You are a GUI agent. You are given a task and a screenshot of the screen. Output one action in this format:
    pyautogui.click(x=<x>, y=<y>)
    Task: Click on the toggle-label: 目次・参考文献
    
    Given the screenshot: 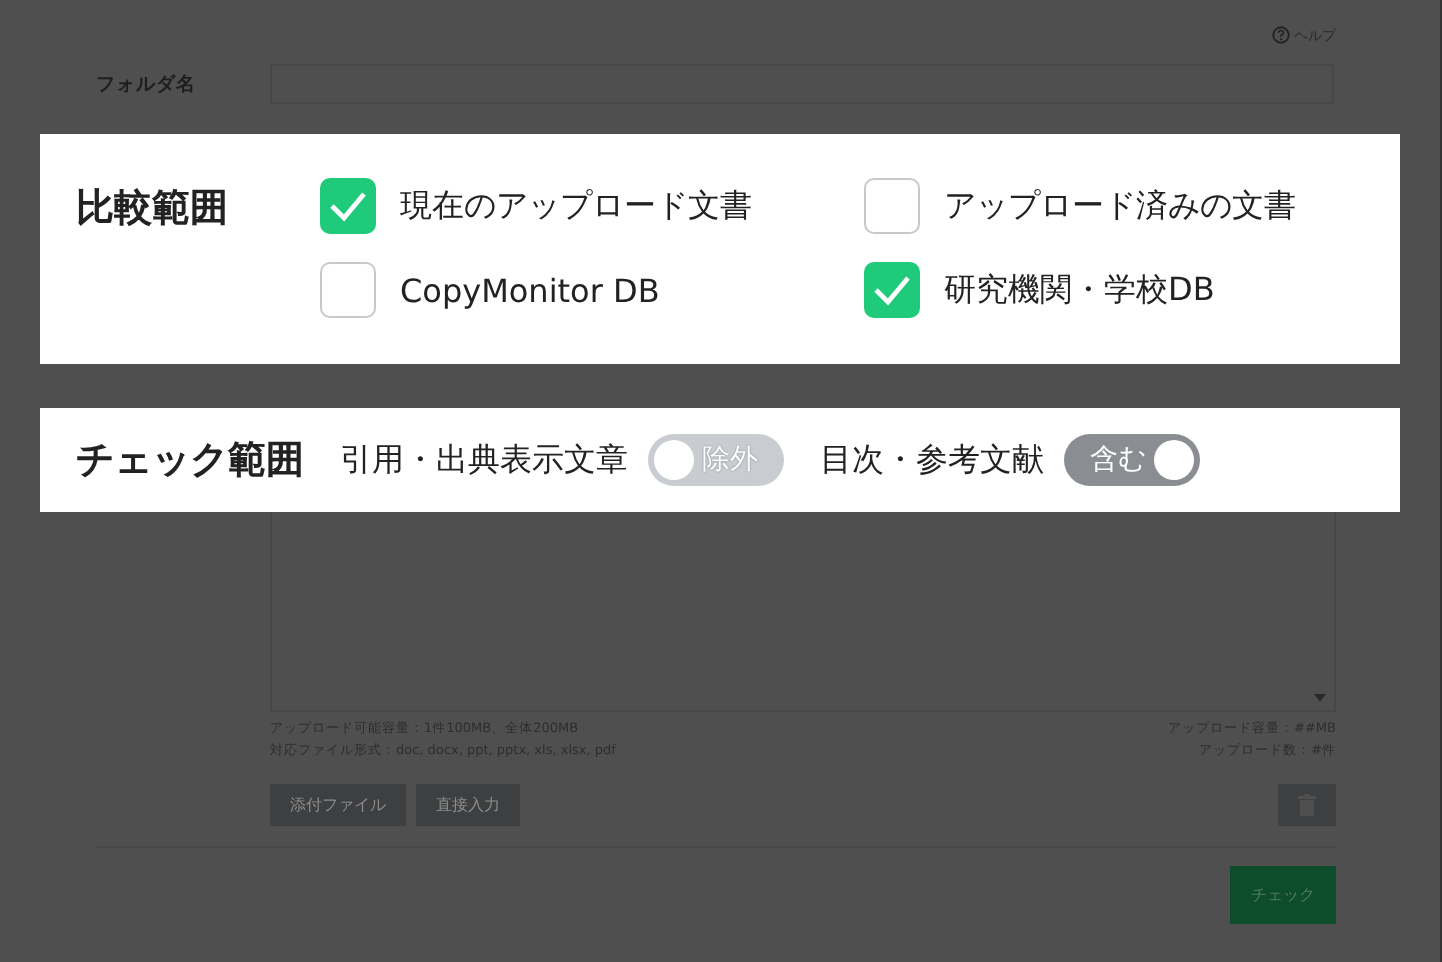 What is the action you would take?
    pyautogui.click(x=932, y=460)
    